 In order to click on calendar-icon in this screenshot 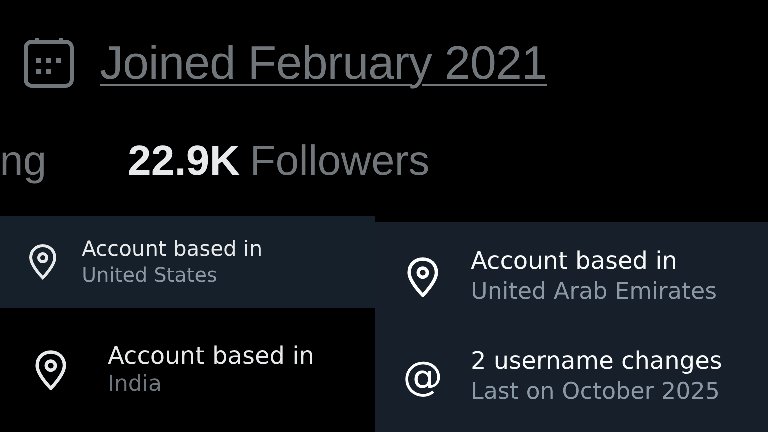, I will do `click(49, 63)`.